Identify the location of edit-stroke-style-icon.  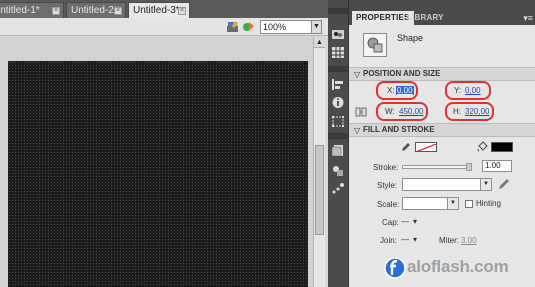
(504, 184).